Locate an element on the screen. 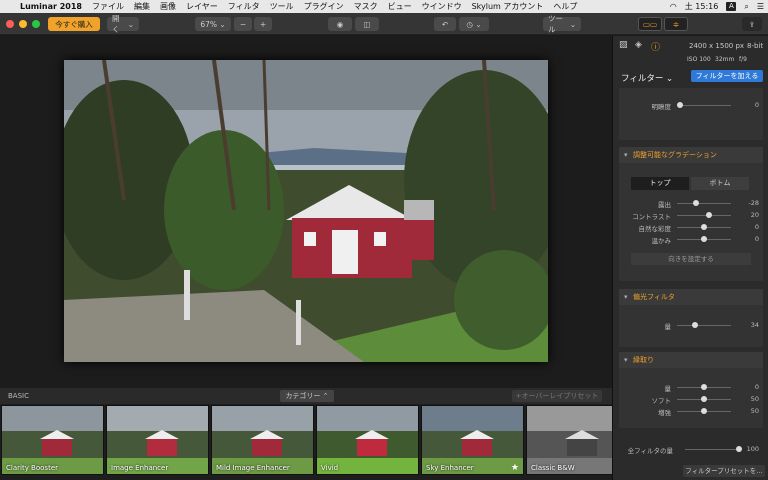 The height and width of the screenshot is (480, 768). share-button: ⇪ is located at coordinates (752, 24).